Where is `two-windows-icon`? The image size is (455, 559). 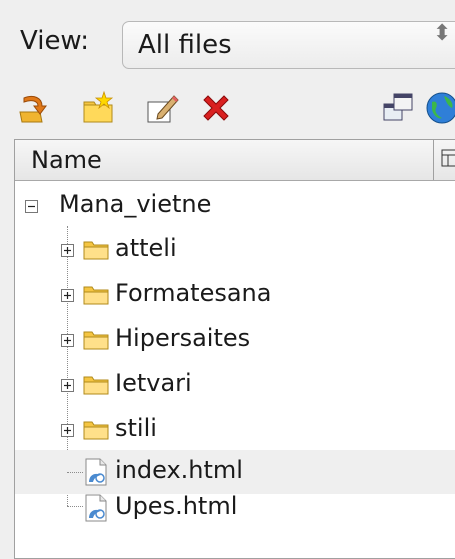
two-windows-icon is located at coordinates (398, 107).